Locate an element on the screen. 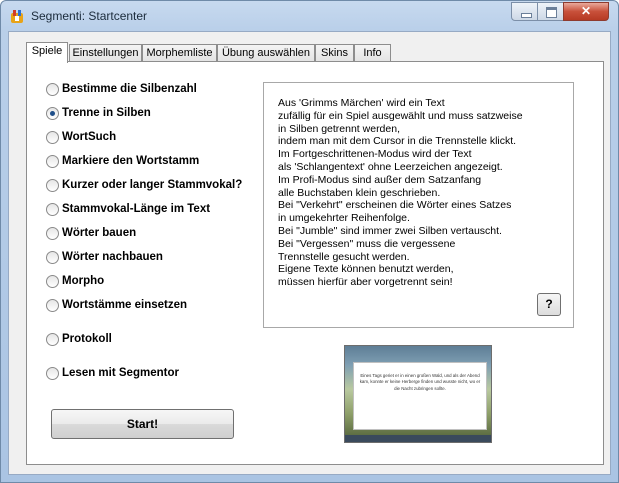 This screenshot has height=483, width=619. tab-uebung-auswaehlen: Übung auswählen is located at coordinates (266, 53).